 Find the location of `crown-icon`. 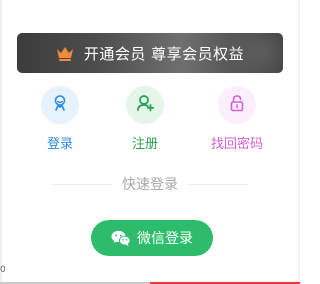

crown-icon is located at coordinates (65, 53).